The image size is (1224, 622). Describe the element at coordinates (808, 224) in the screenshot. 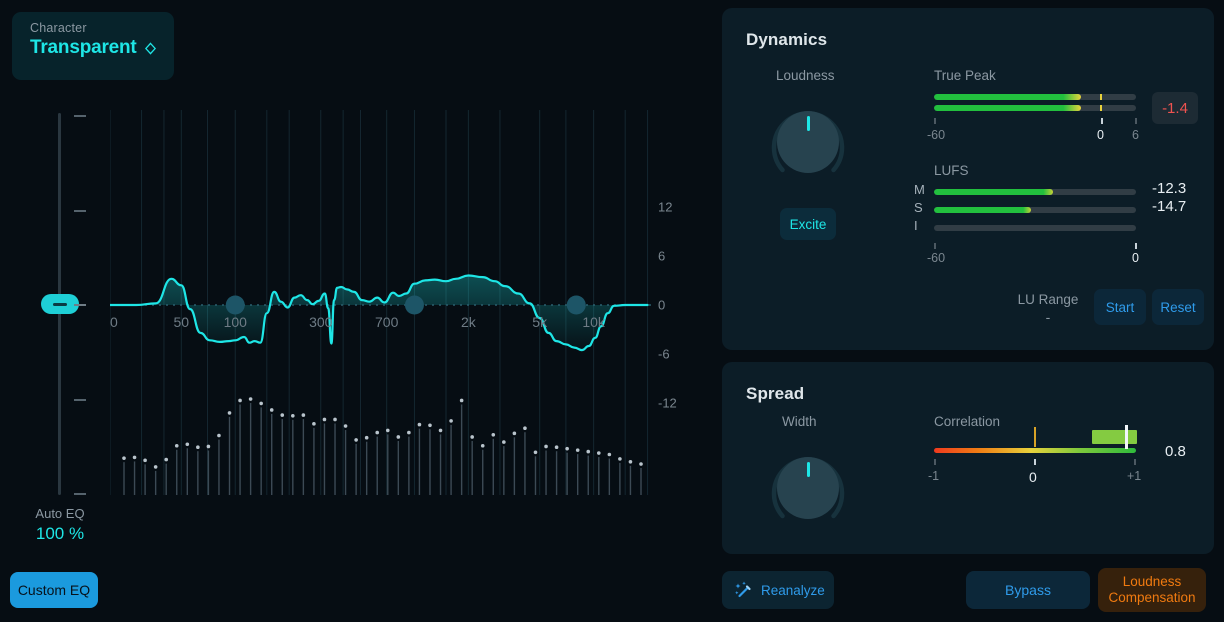

I see `excite-button: Excite` at that location.